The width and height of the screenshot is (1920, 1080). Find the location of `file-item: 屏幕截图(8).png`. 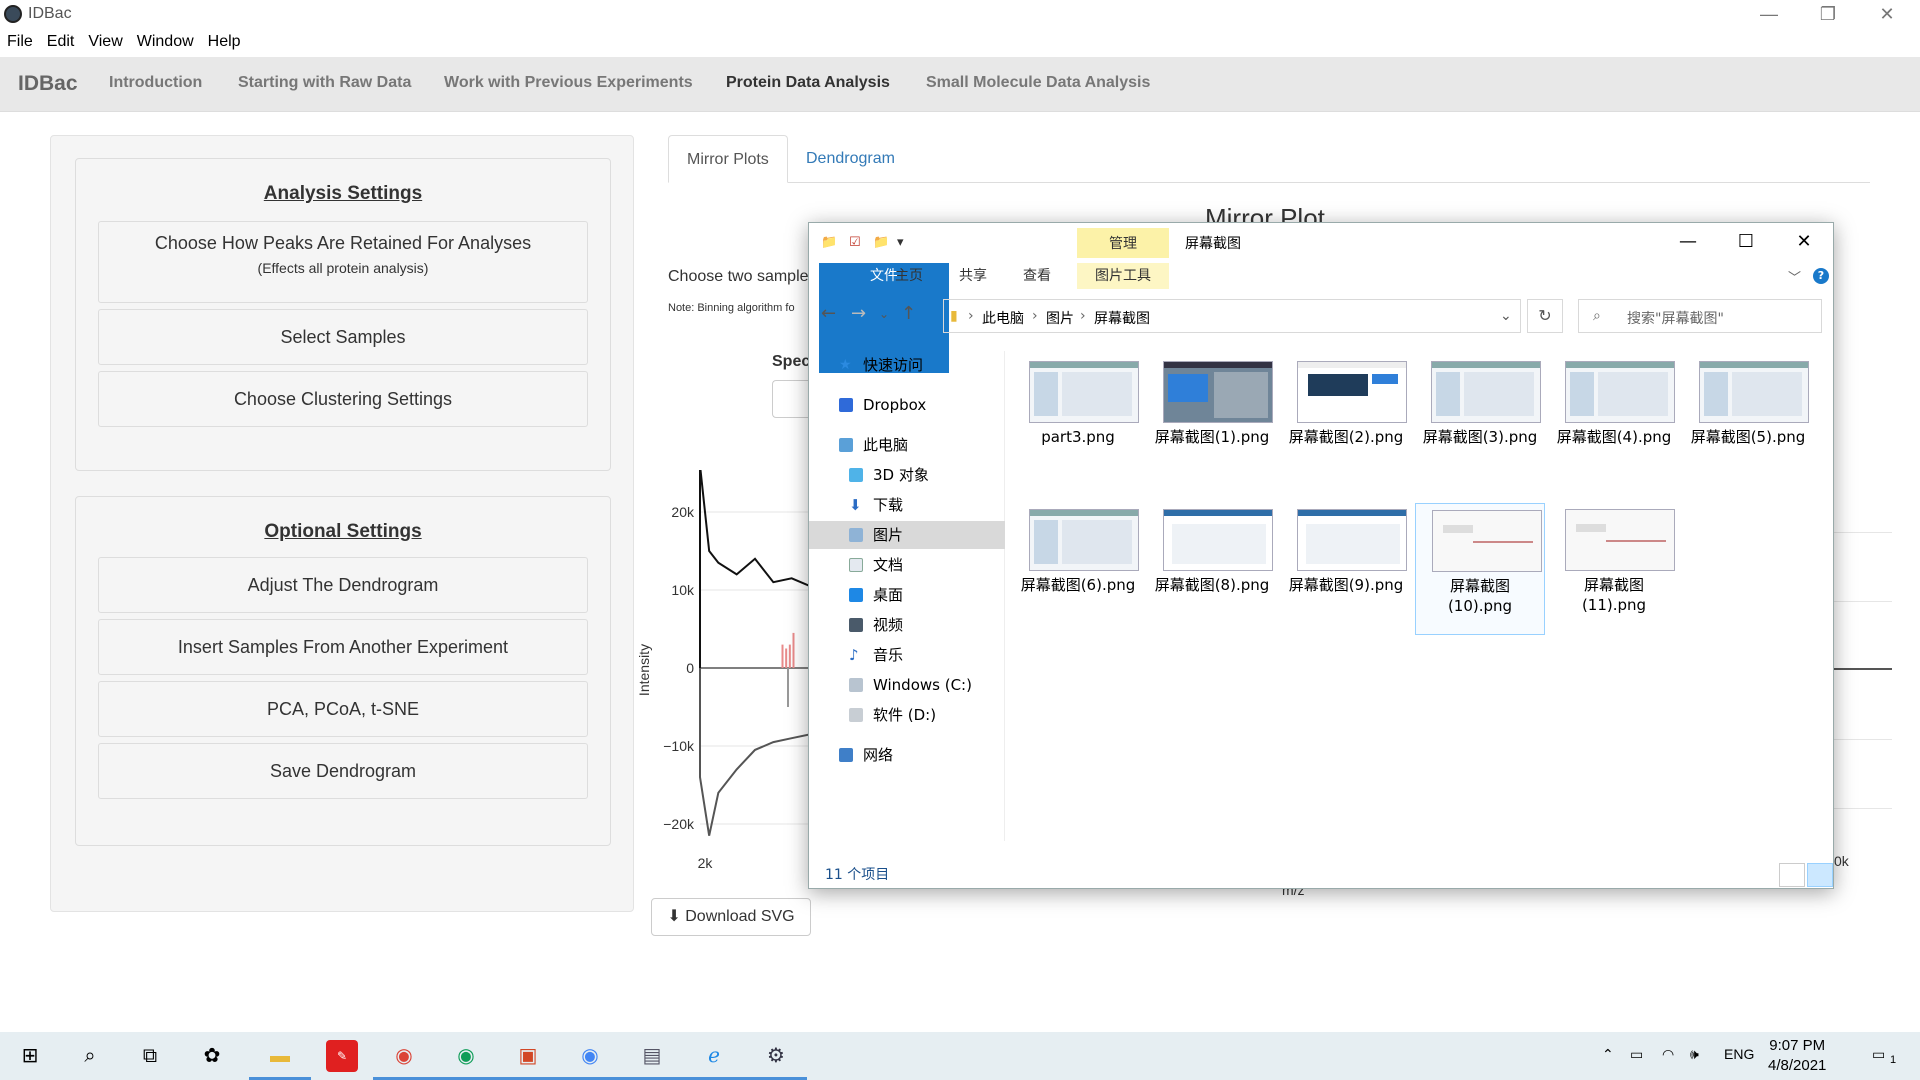

file-item: 屏幕截图(8).png is located at coordinates (1212, 558).